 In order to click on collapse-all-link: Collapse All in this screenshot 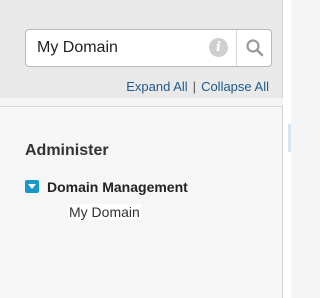, I will do `click(235, 86)`.